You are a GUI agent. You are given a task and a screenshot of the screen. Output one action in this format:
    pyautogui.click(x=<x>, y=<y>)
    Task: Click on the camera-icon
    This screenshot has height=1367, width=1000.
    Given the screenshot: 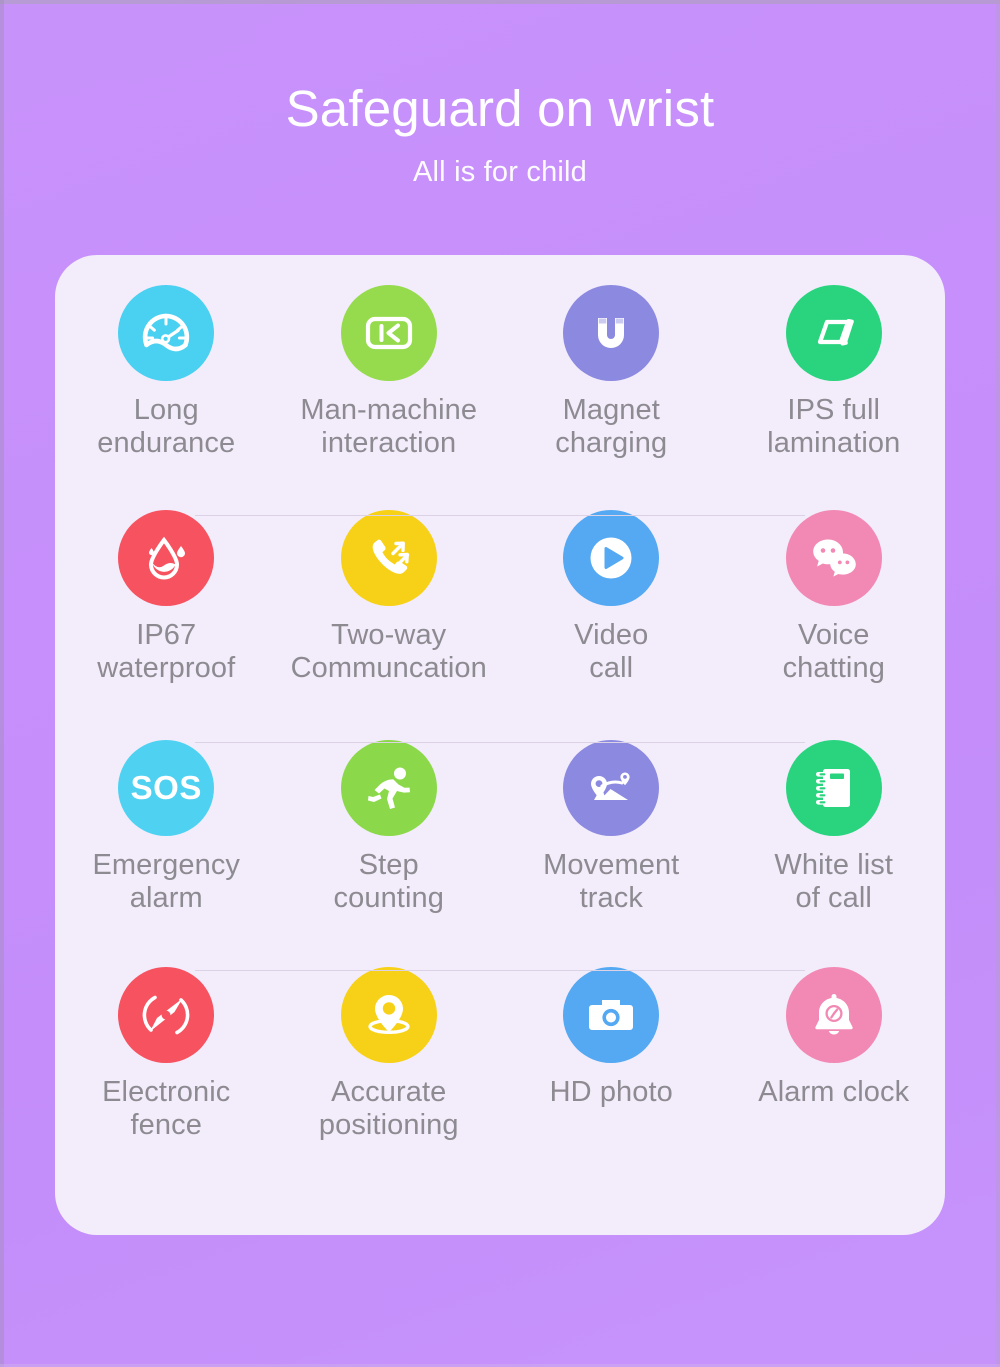 What is the action you would take?
    pyautogui.click(x=611, y=1015)
    